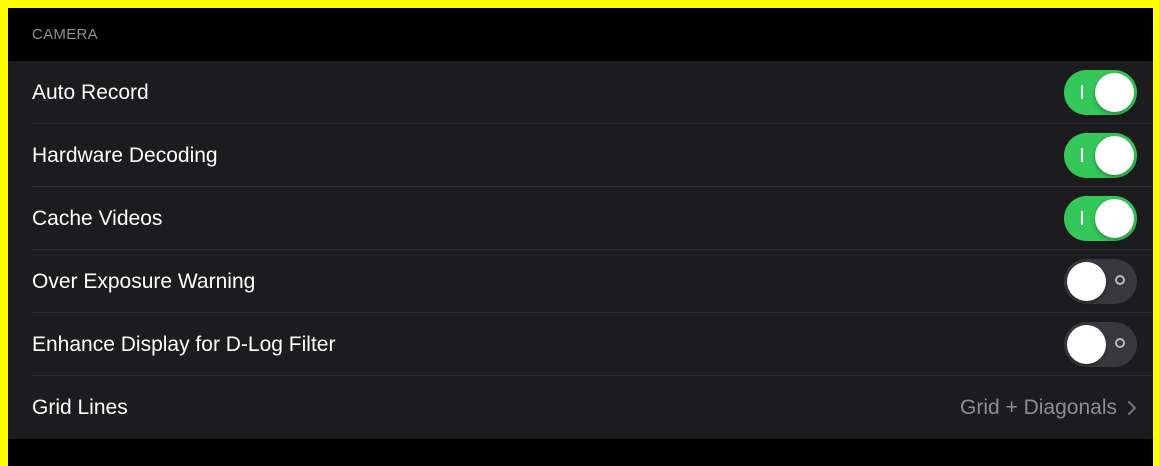 This screenshot has width=1159, height=466. I want to click on enhance-display-dlog-toggle, so click(1100, 344).